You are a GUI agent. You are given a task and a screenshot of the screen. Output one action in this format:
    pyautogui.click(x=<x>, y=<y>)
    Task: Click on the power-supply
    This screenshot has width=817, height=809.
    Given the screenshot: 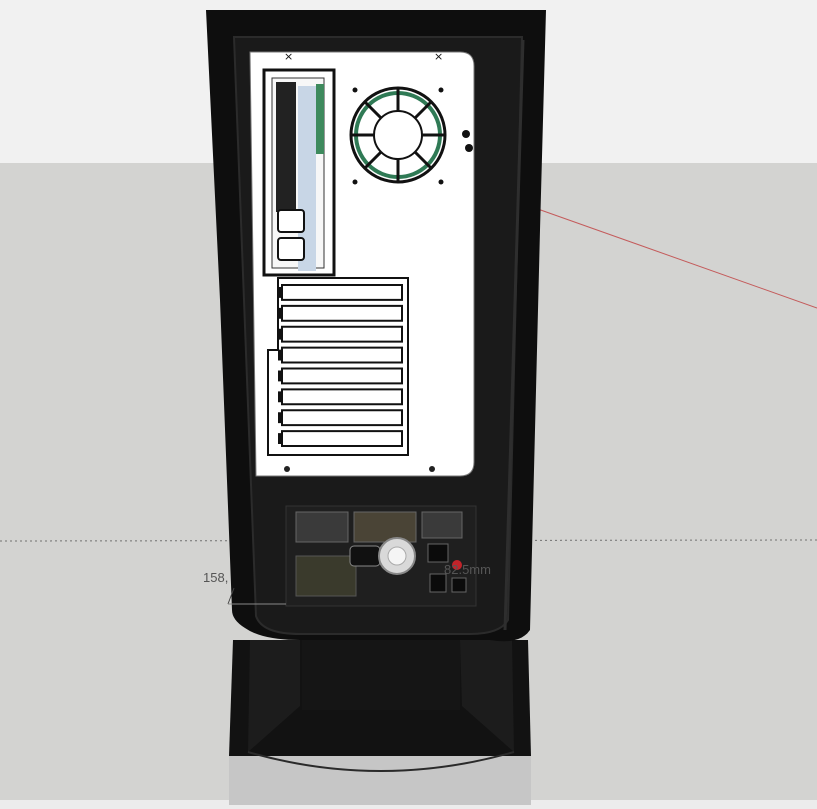 What is the action you would take?
    pyautogui.click(x=381, y=556)
    